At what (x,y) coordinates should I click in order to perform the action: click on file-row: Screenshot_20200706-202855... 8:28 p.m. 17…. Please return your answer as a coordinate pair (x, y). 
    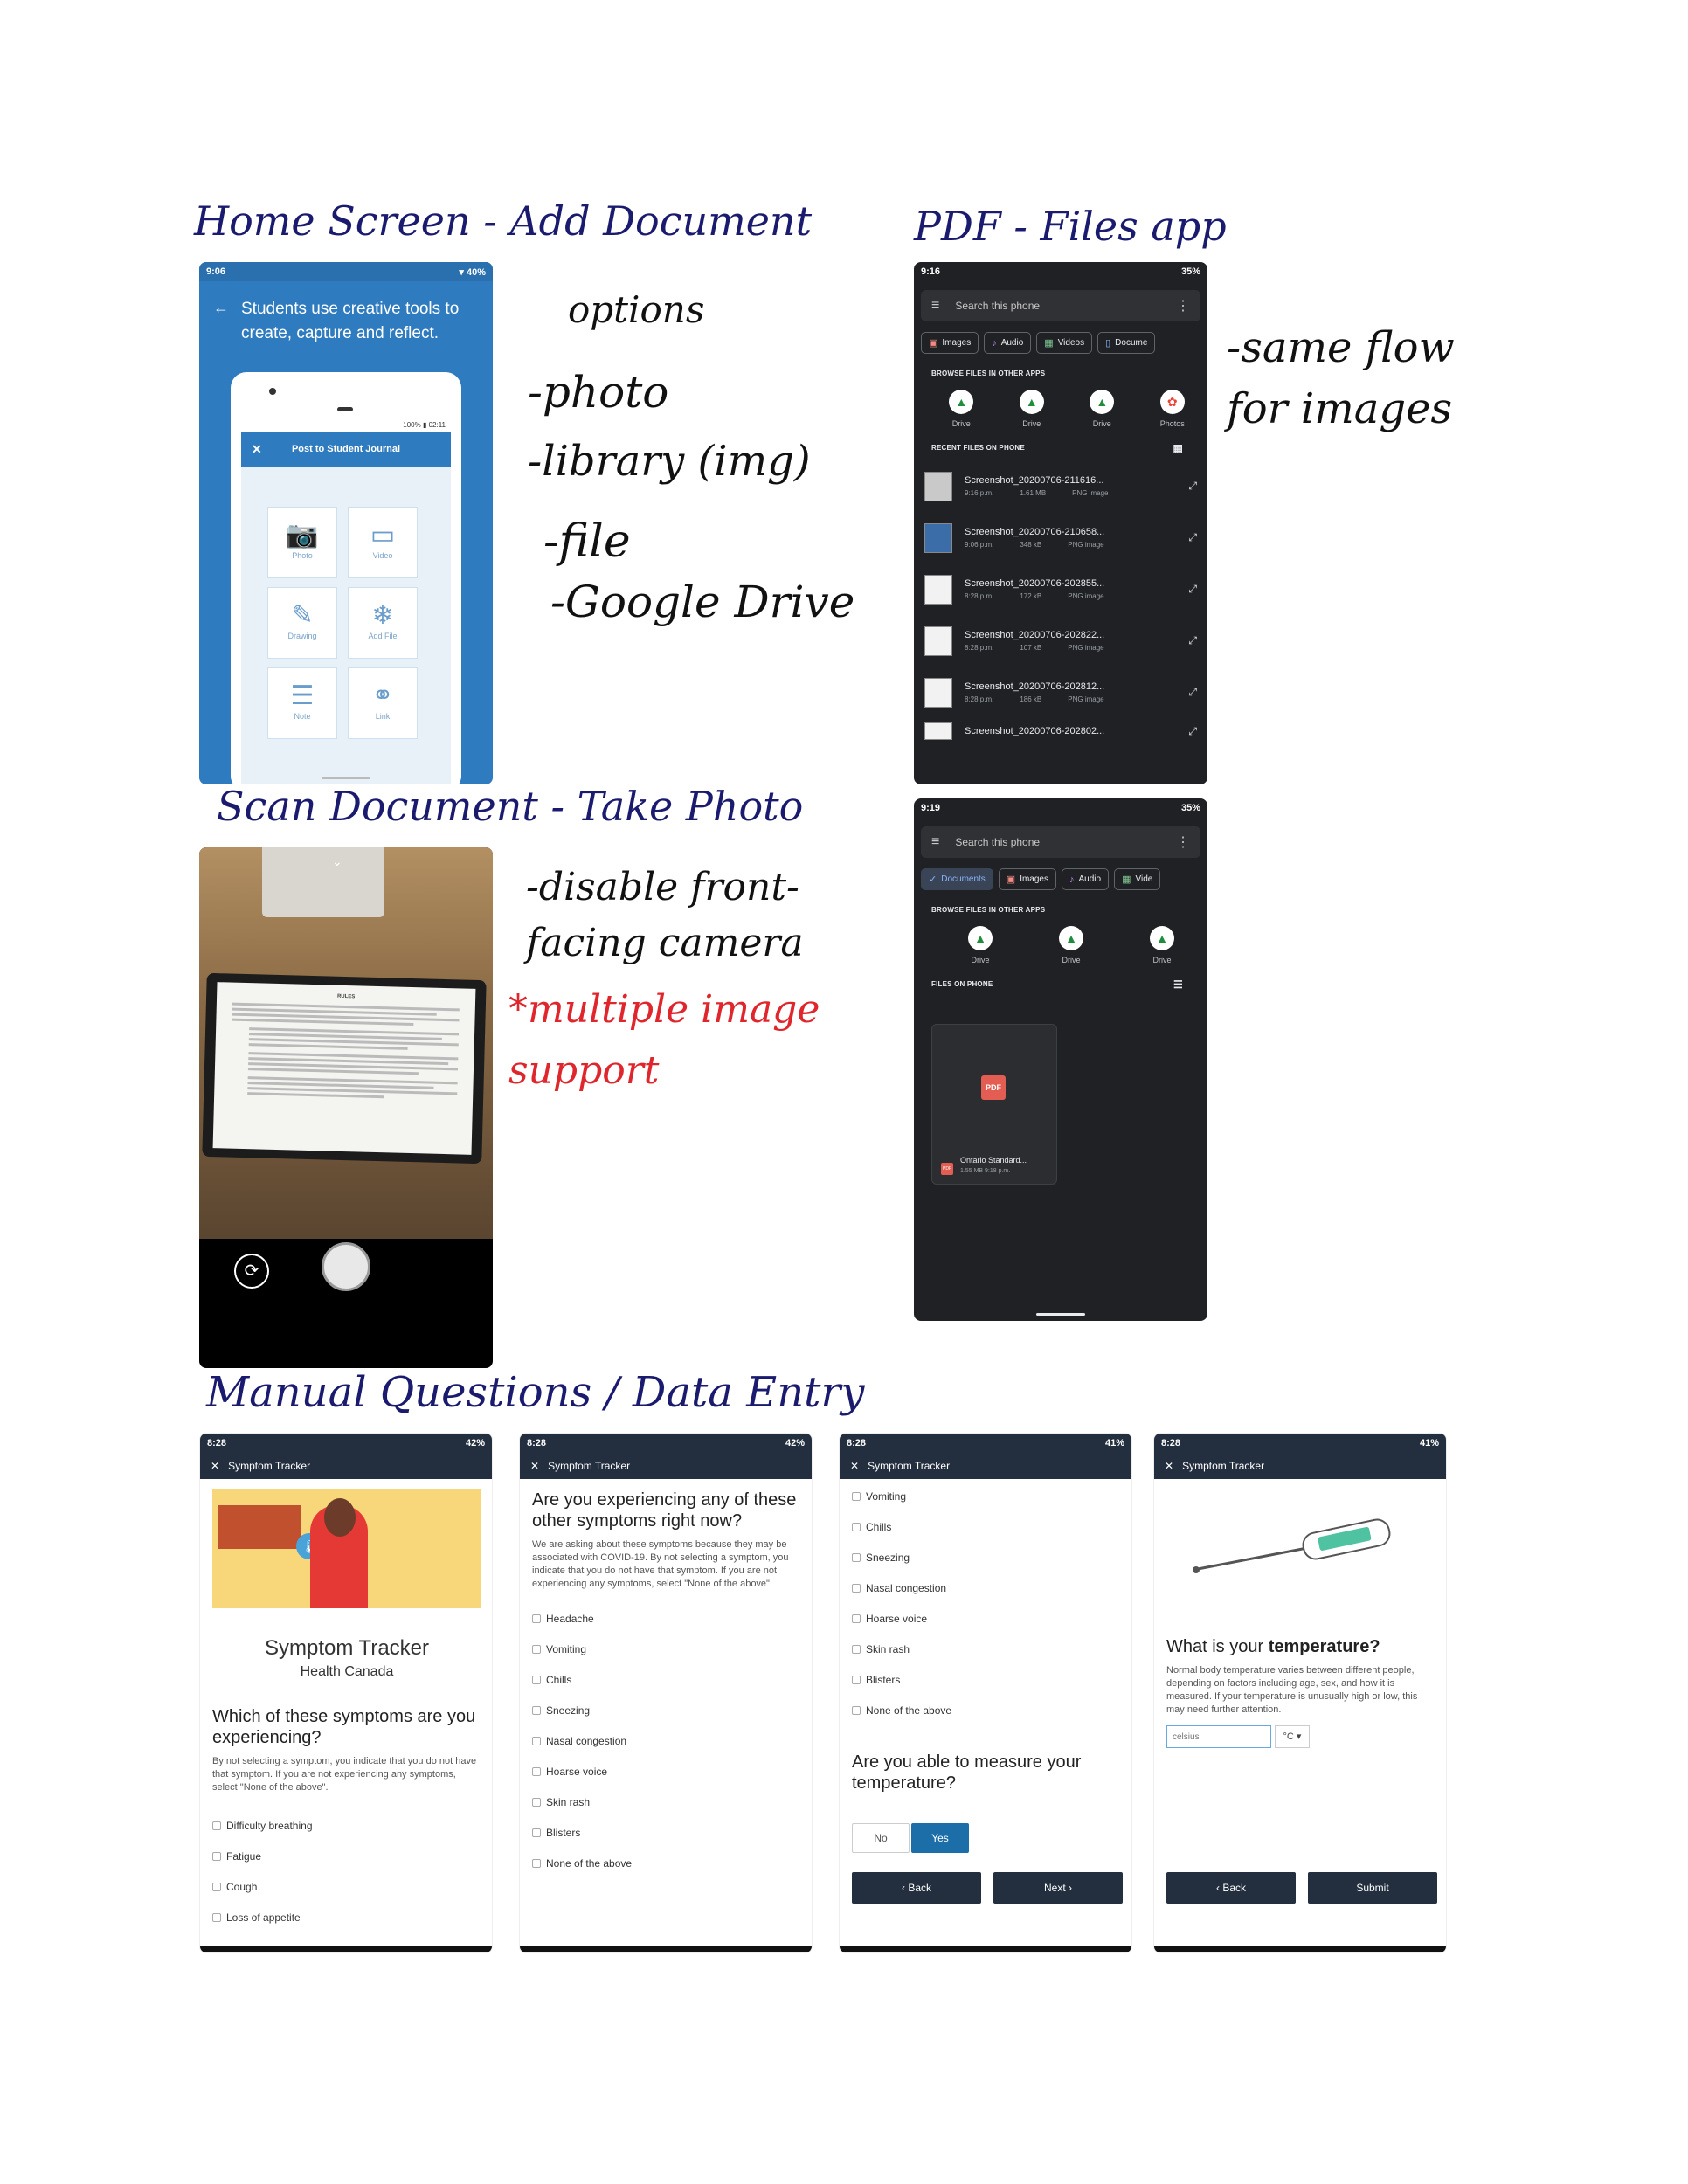
    Looking at the image, I should click on (1060, 589).